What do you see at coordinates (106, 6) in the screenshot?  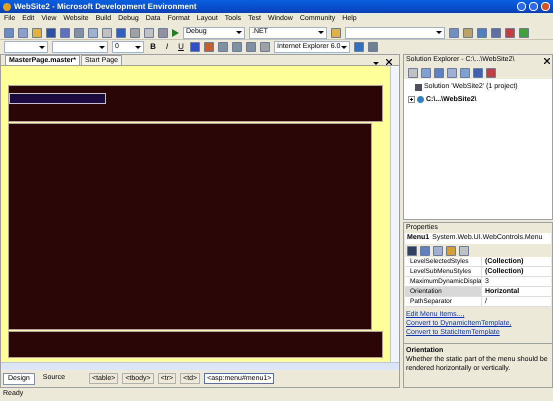 I see `window-title: WebSite2 - Microsoft Development Environment` at bounding box center [106, 6].